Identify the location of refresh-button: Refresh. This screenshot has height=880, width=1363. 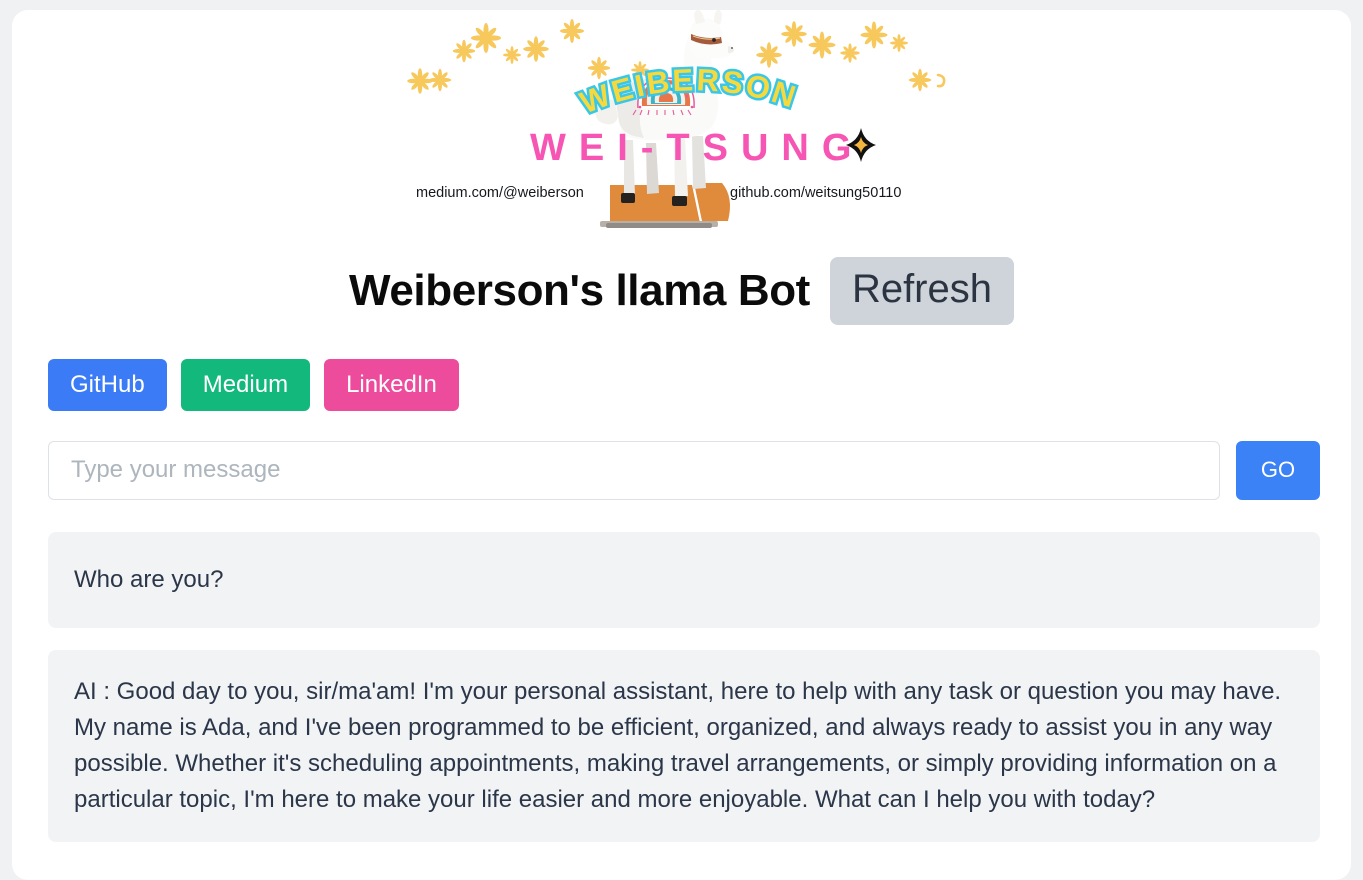
(921, 291).